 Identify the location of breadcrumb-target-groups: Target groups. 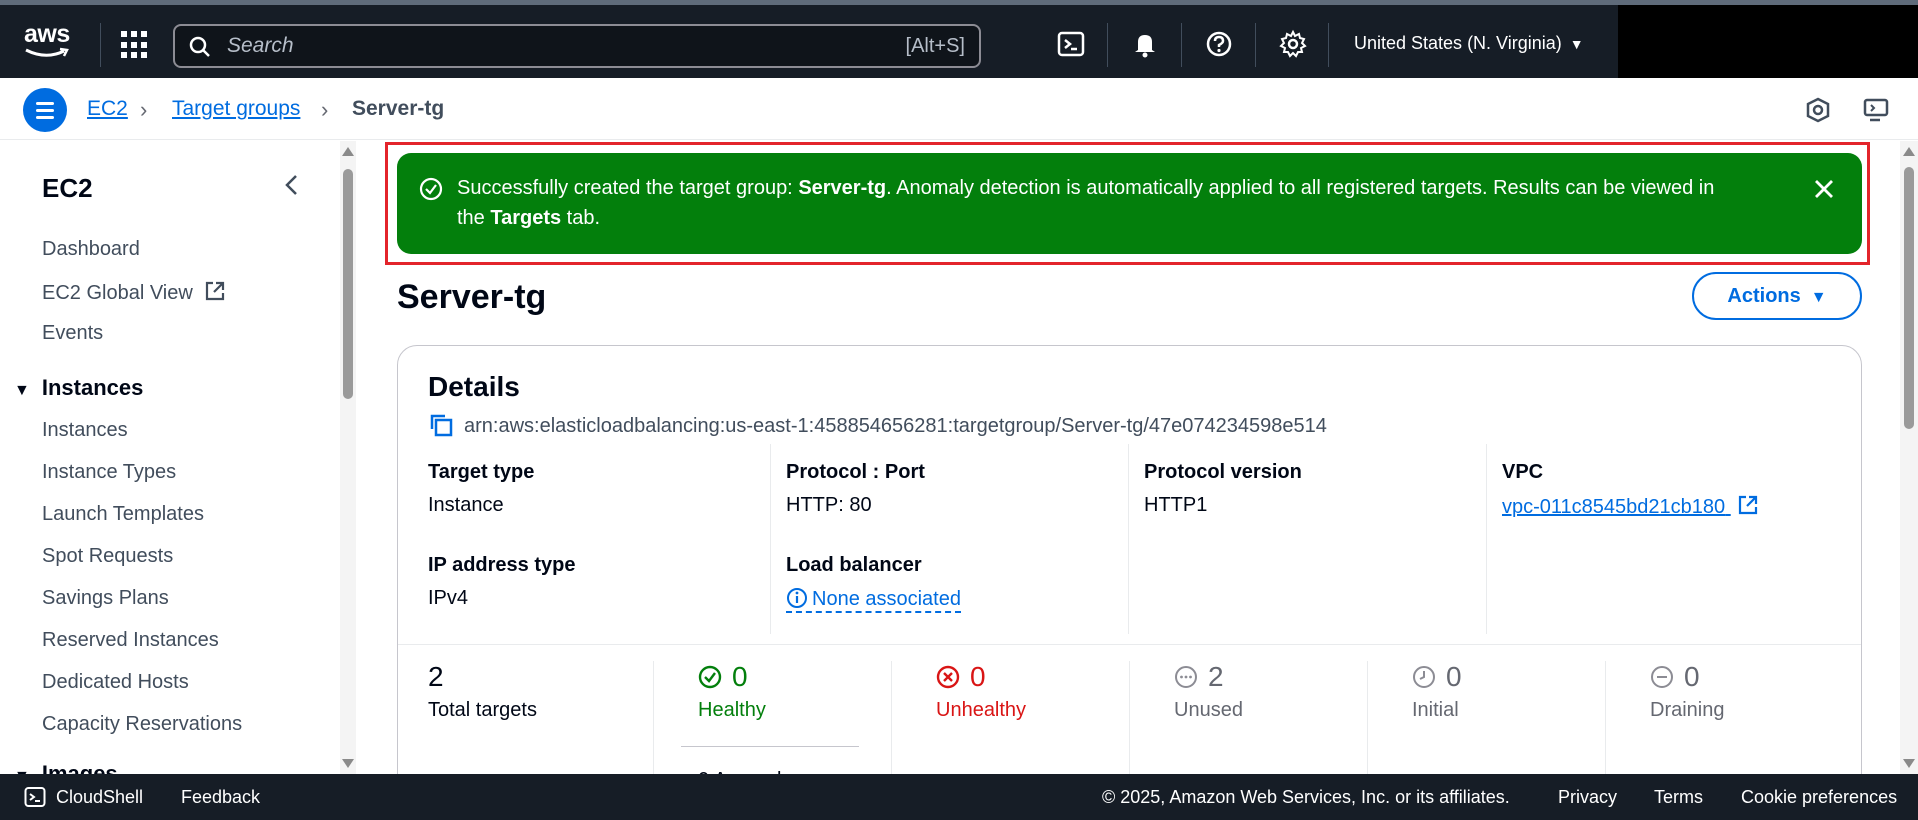
(236, 109).